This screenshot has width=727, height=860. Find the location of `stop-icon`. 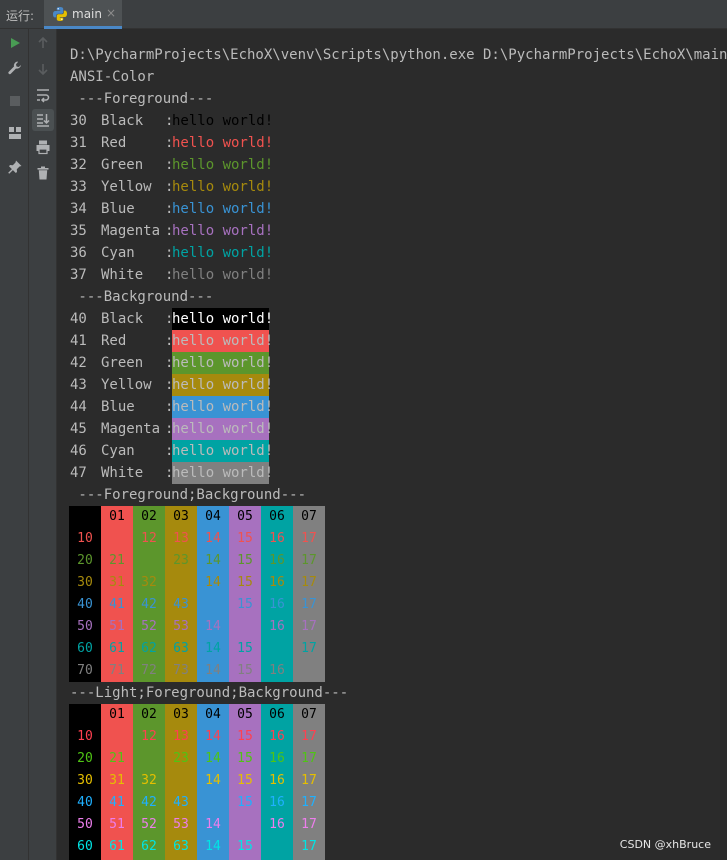

stop-icon is located at coordinates (15, 101).